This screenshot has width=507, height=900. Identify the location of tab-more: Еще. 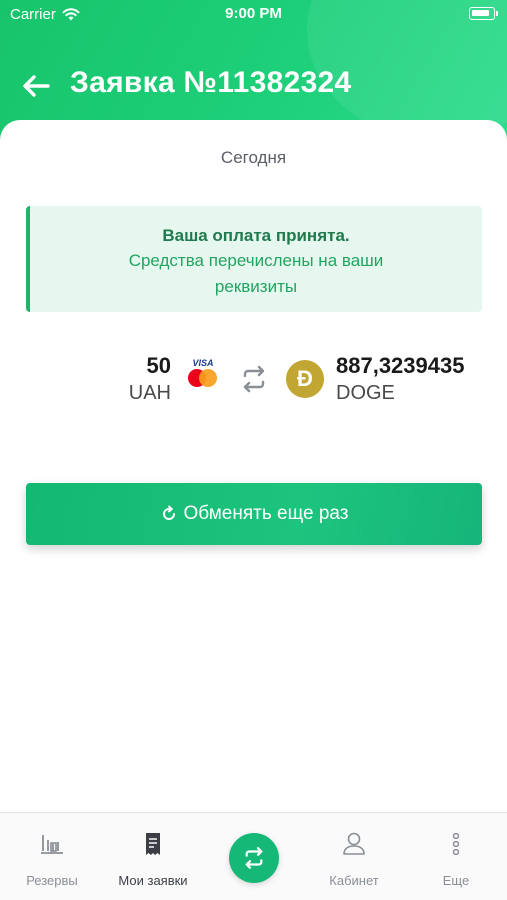
(456, 856).